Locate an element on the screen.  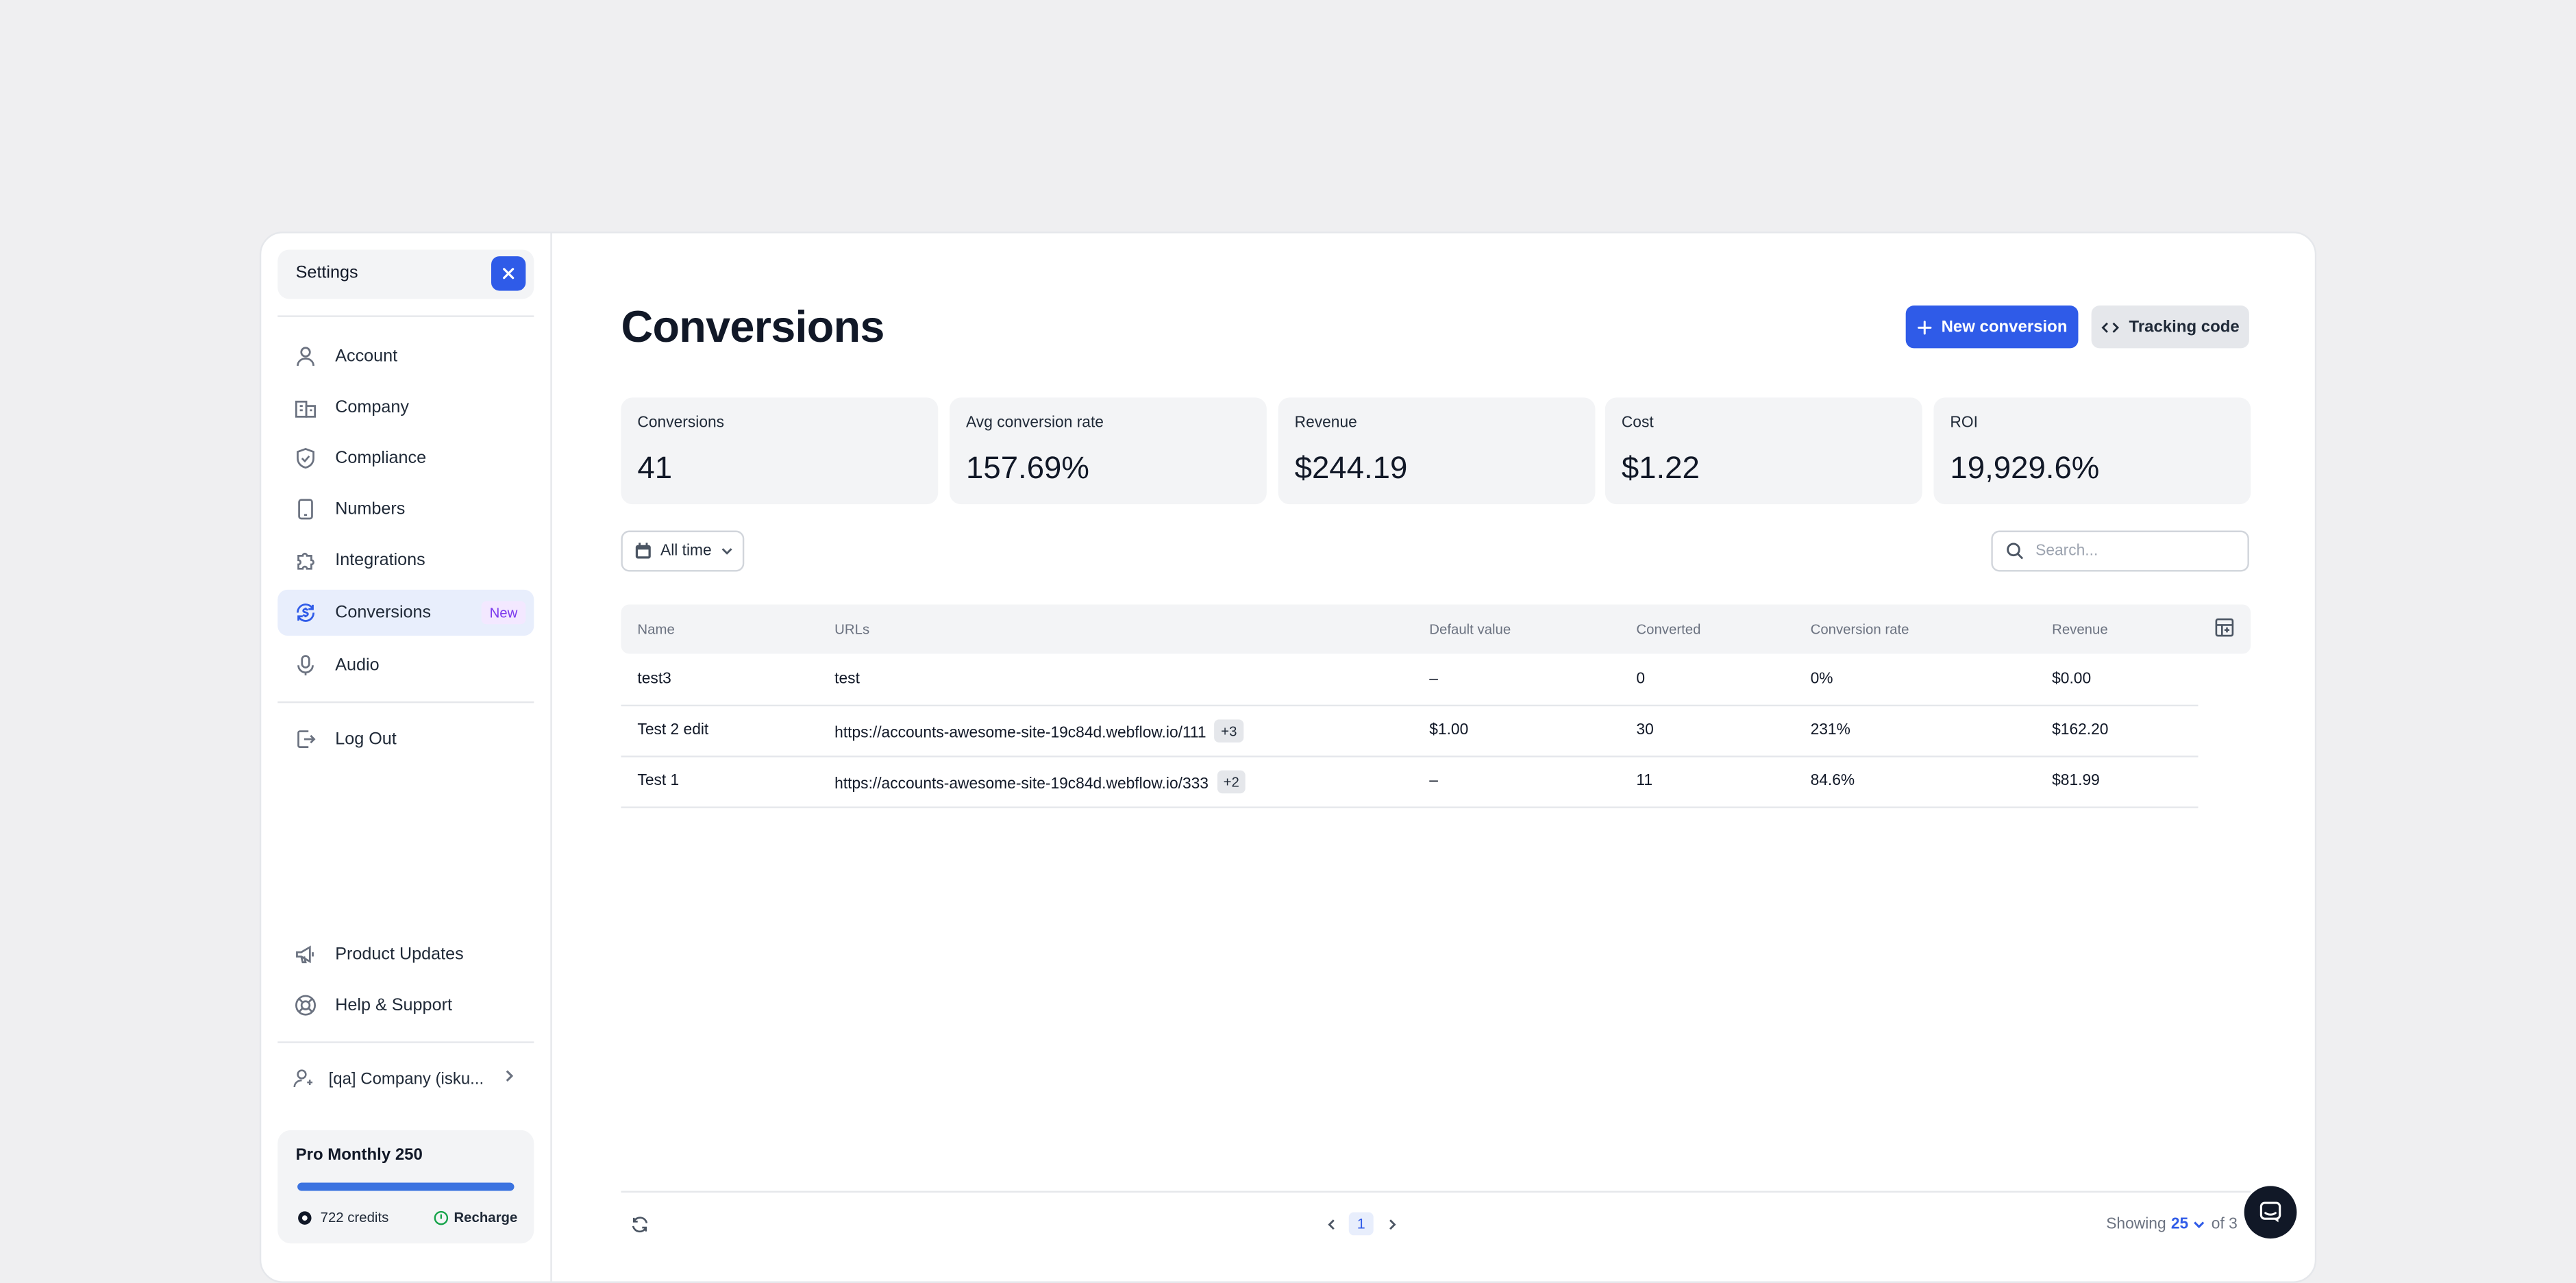
cell-conversion-rate: 231% is located at coordinates (1830, 730).